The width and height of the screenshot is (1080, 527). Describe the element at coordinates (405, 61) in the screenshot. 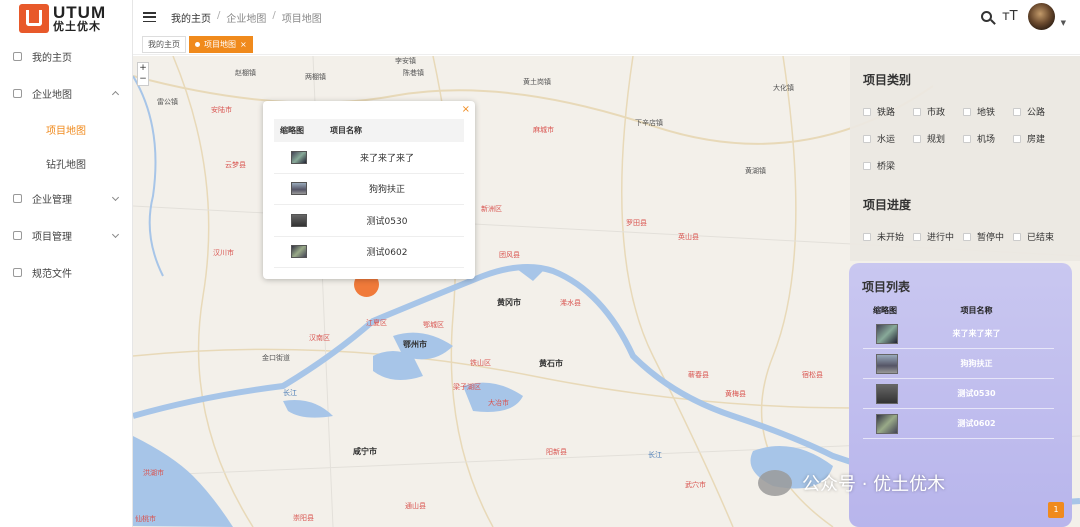

I see `map-label: 孛安镇` at that location.